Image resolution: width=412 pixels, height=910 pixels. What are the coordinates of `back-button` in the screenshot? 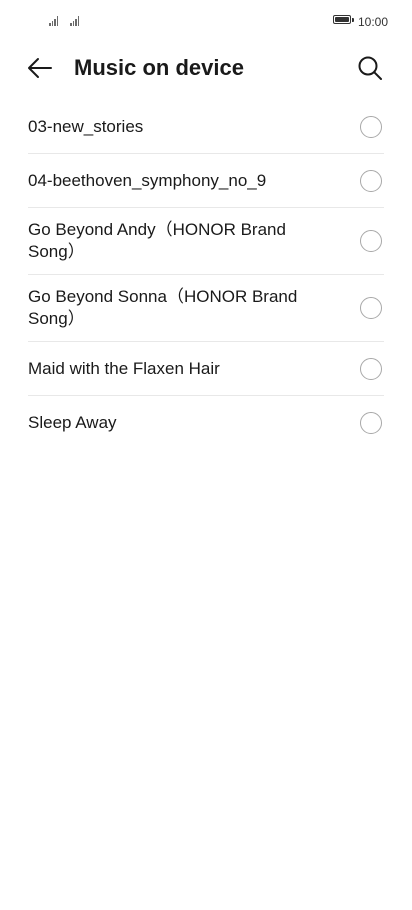 It's located at (40, 68).